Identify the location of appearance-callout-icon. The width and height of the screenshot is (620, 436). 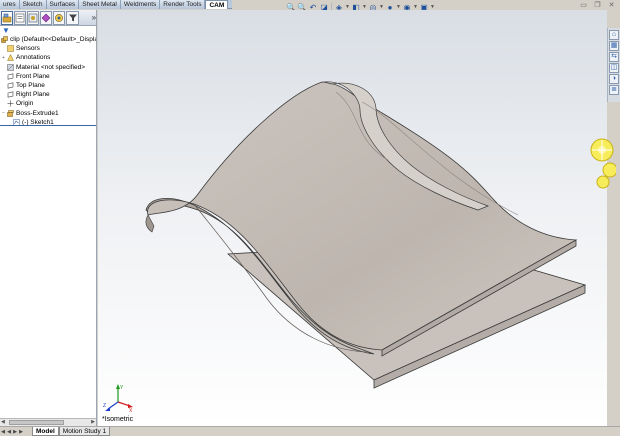
(602, 165).